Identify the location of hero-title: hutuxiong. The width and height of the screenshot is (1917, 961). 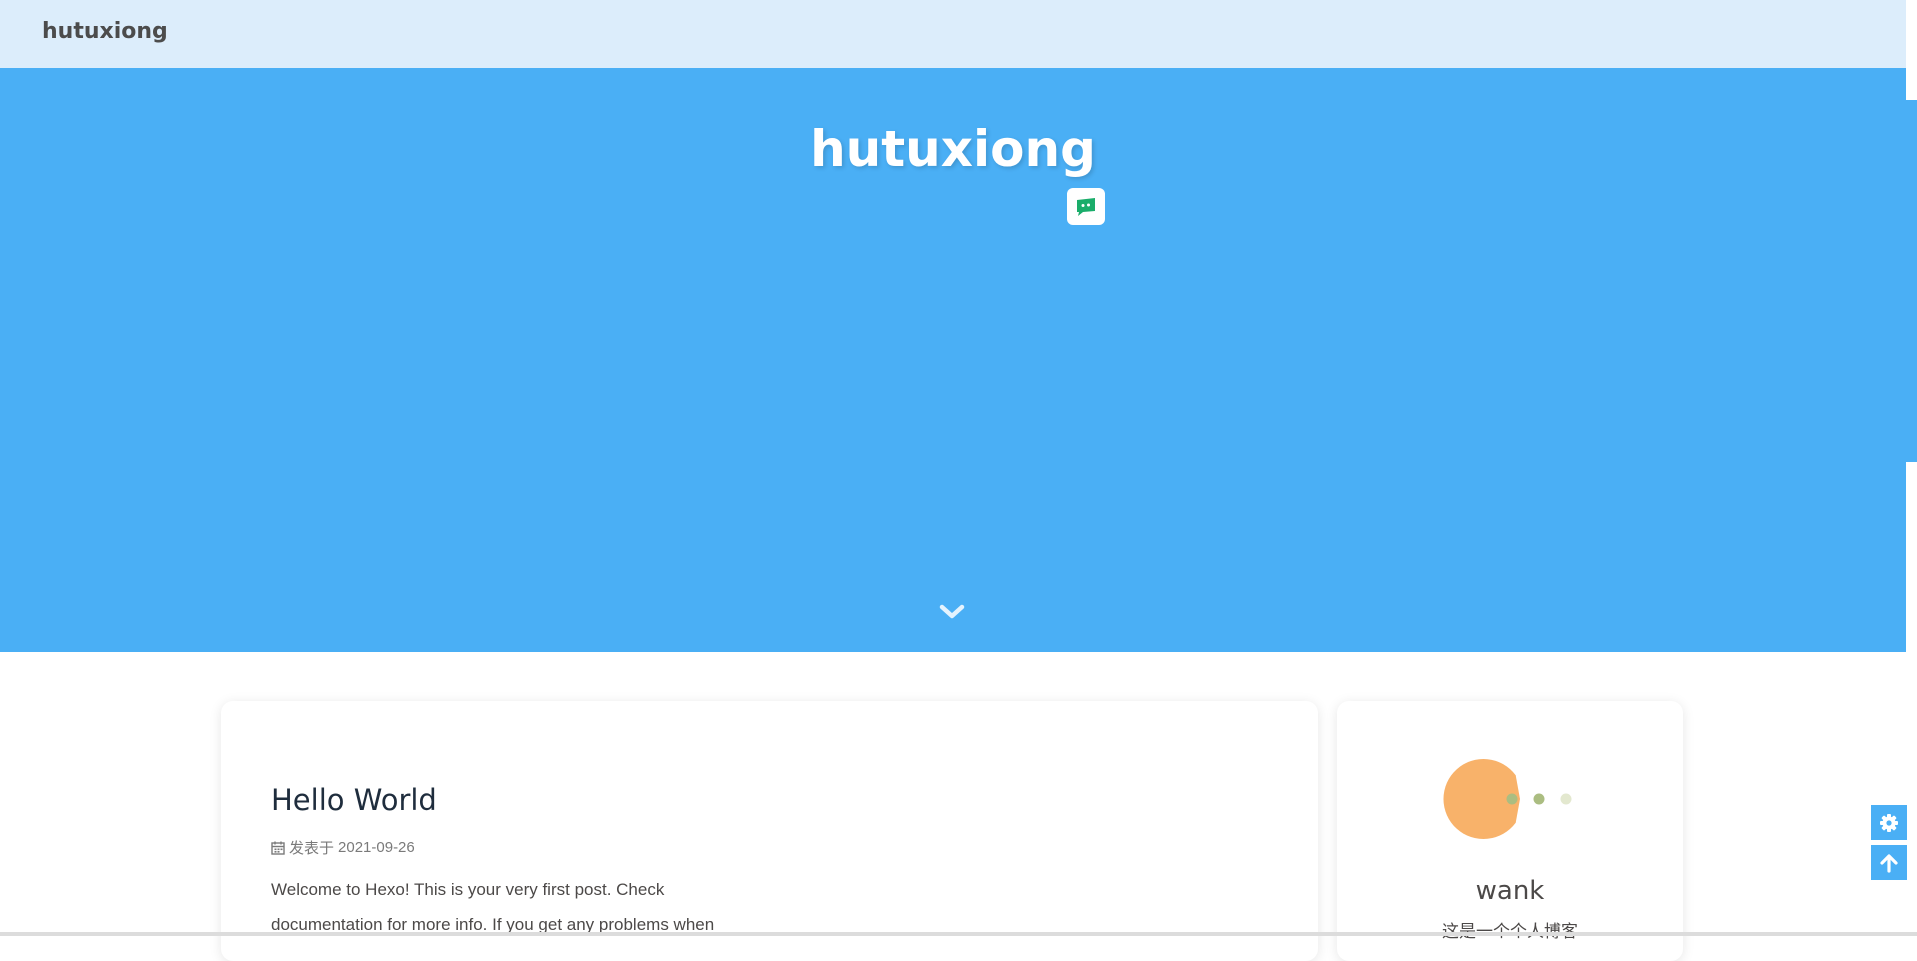
(953, 149).